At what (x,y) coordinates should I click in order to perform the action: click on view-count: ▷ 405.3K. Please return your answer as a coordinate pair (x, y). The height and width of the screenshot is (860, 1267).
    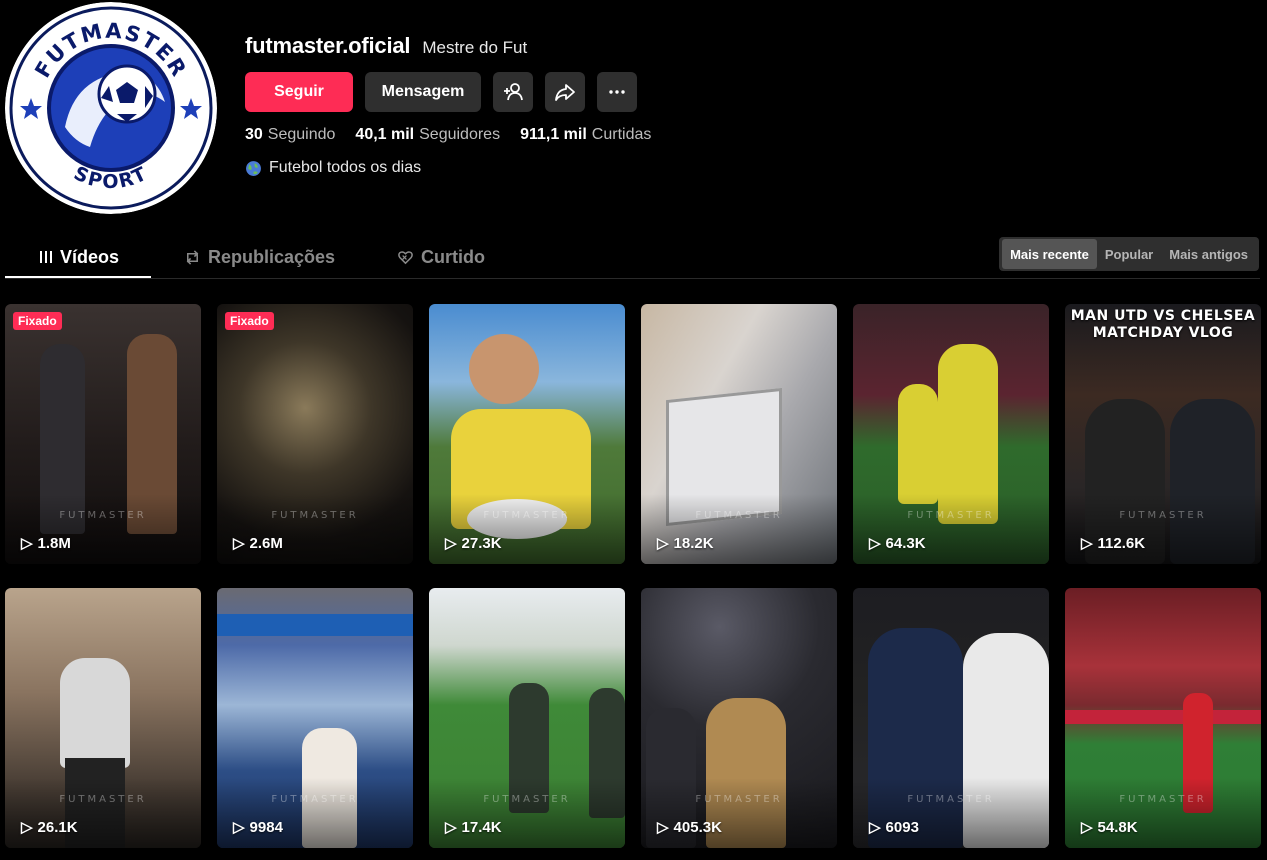
    Looking at the image, I should click on (689, 827).